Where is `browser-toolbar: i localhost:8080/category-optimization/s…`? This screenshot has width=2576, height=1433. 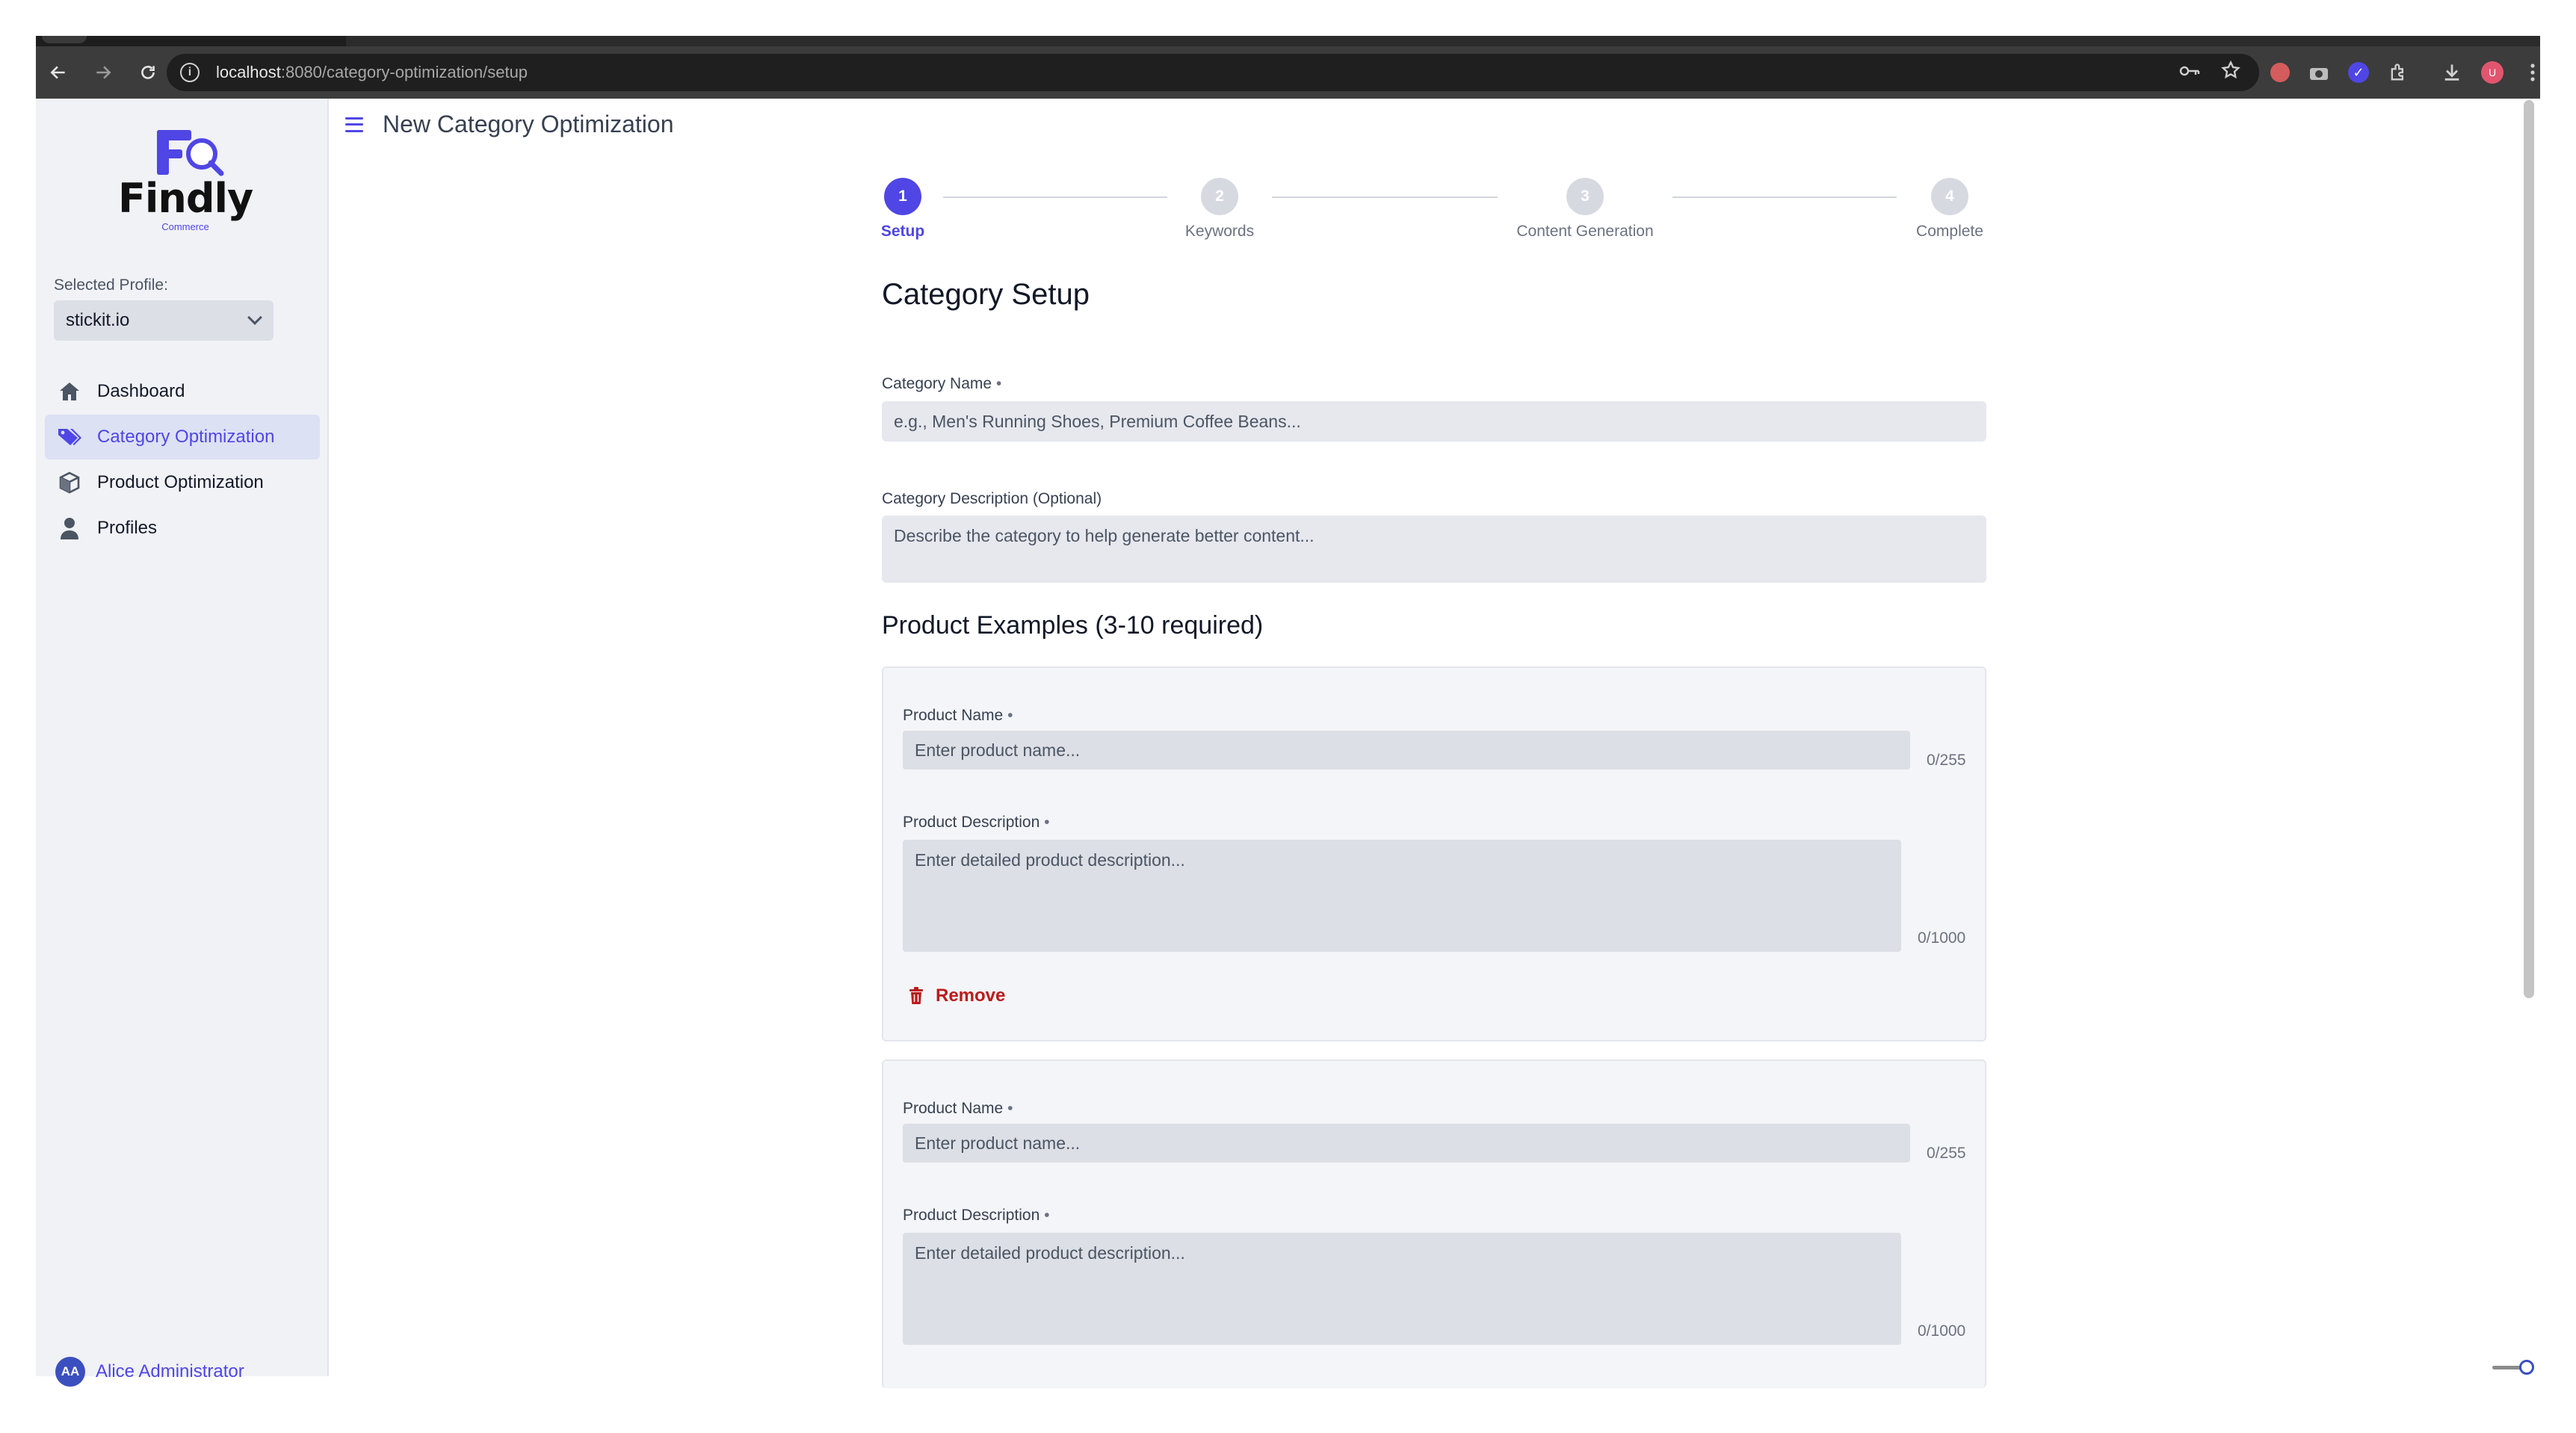 browser-toolbar: i localhost:8080/category-optimization/s… is located at coordinates (1288, 72).